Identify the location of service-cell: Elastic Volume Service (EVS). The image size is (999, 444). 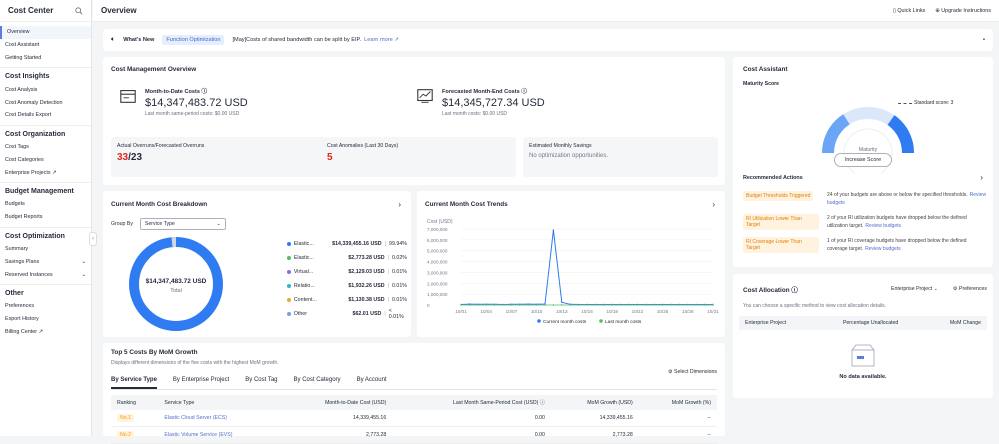
(219, 435).